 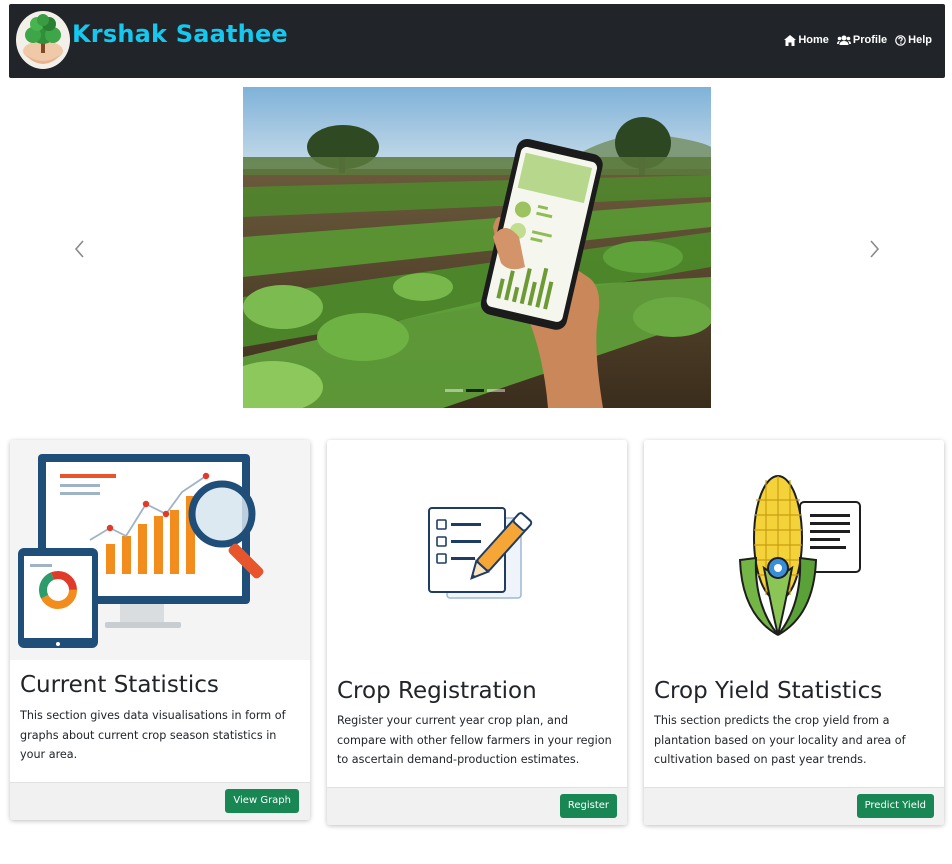 What do you see at coordinates (768, 691) in the screenshot?
I see `card-title: Crop Yield Statistics` at bounding box center [768, 691].